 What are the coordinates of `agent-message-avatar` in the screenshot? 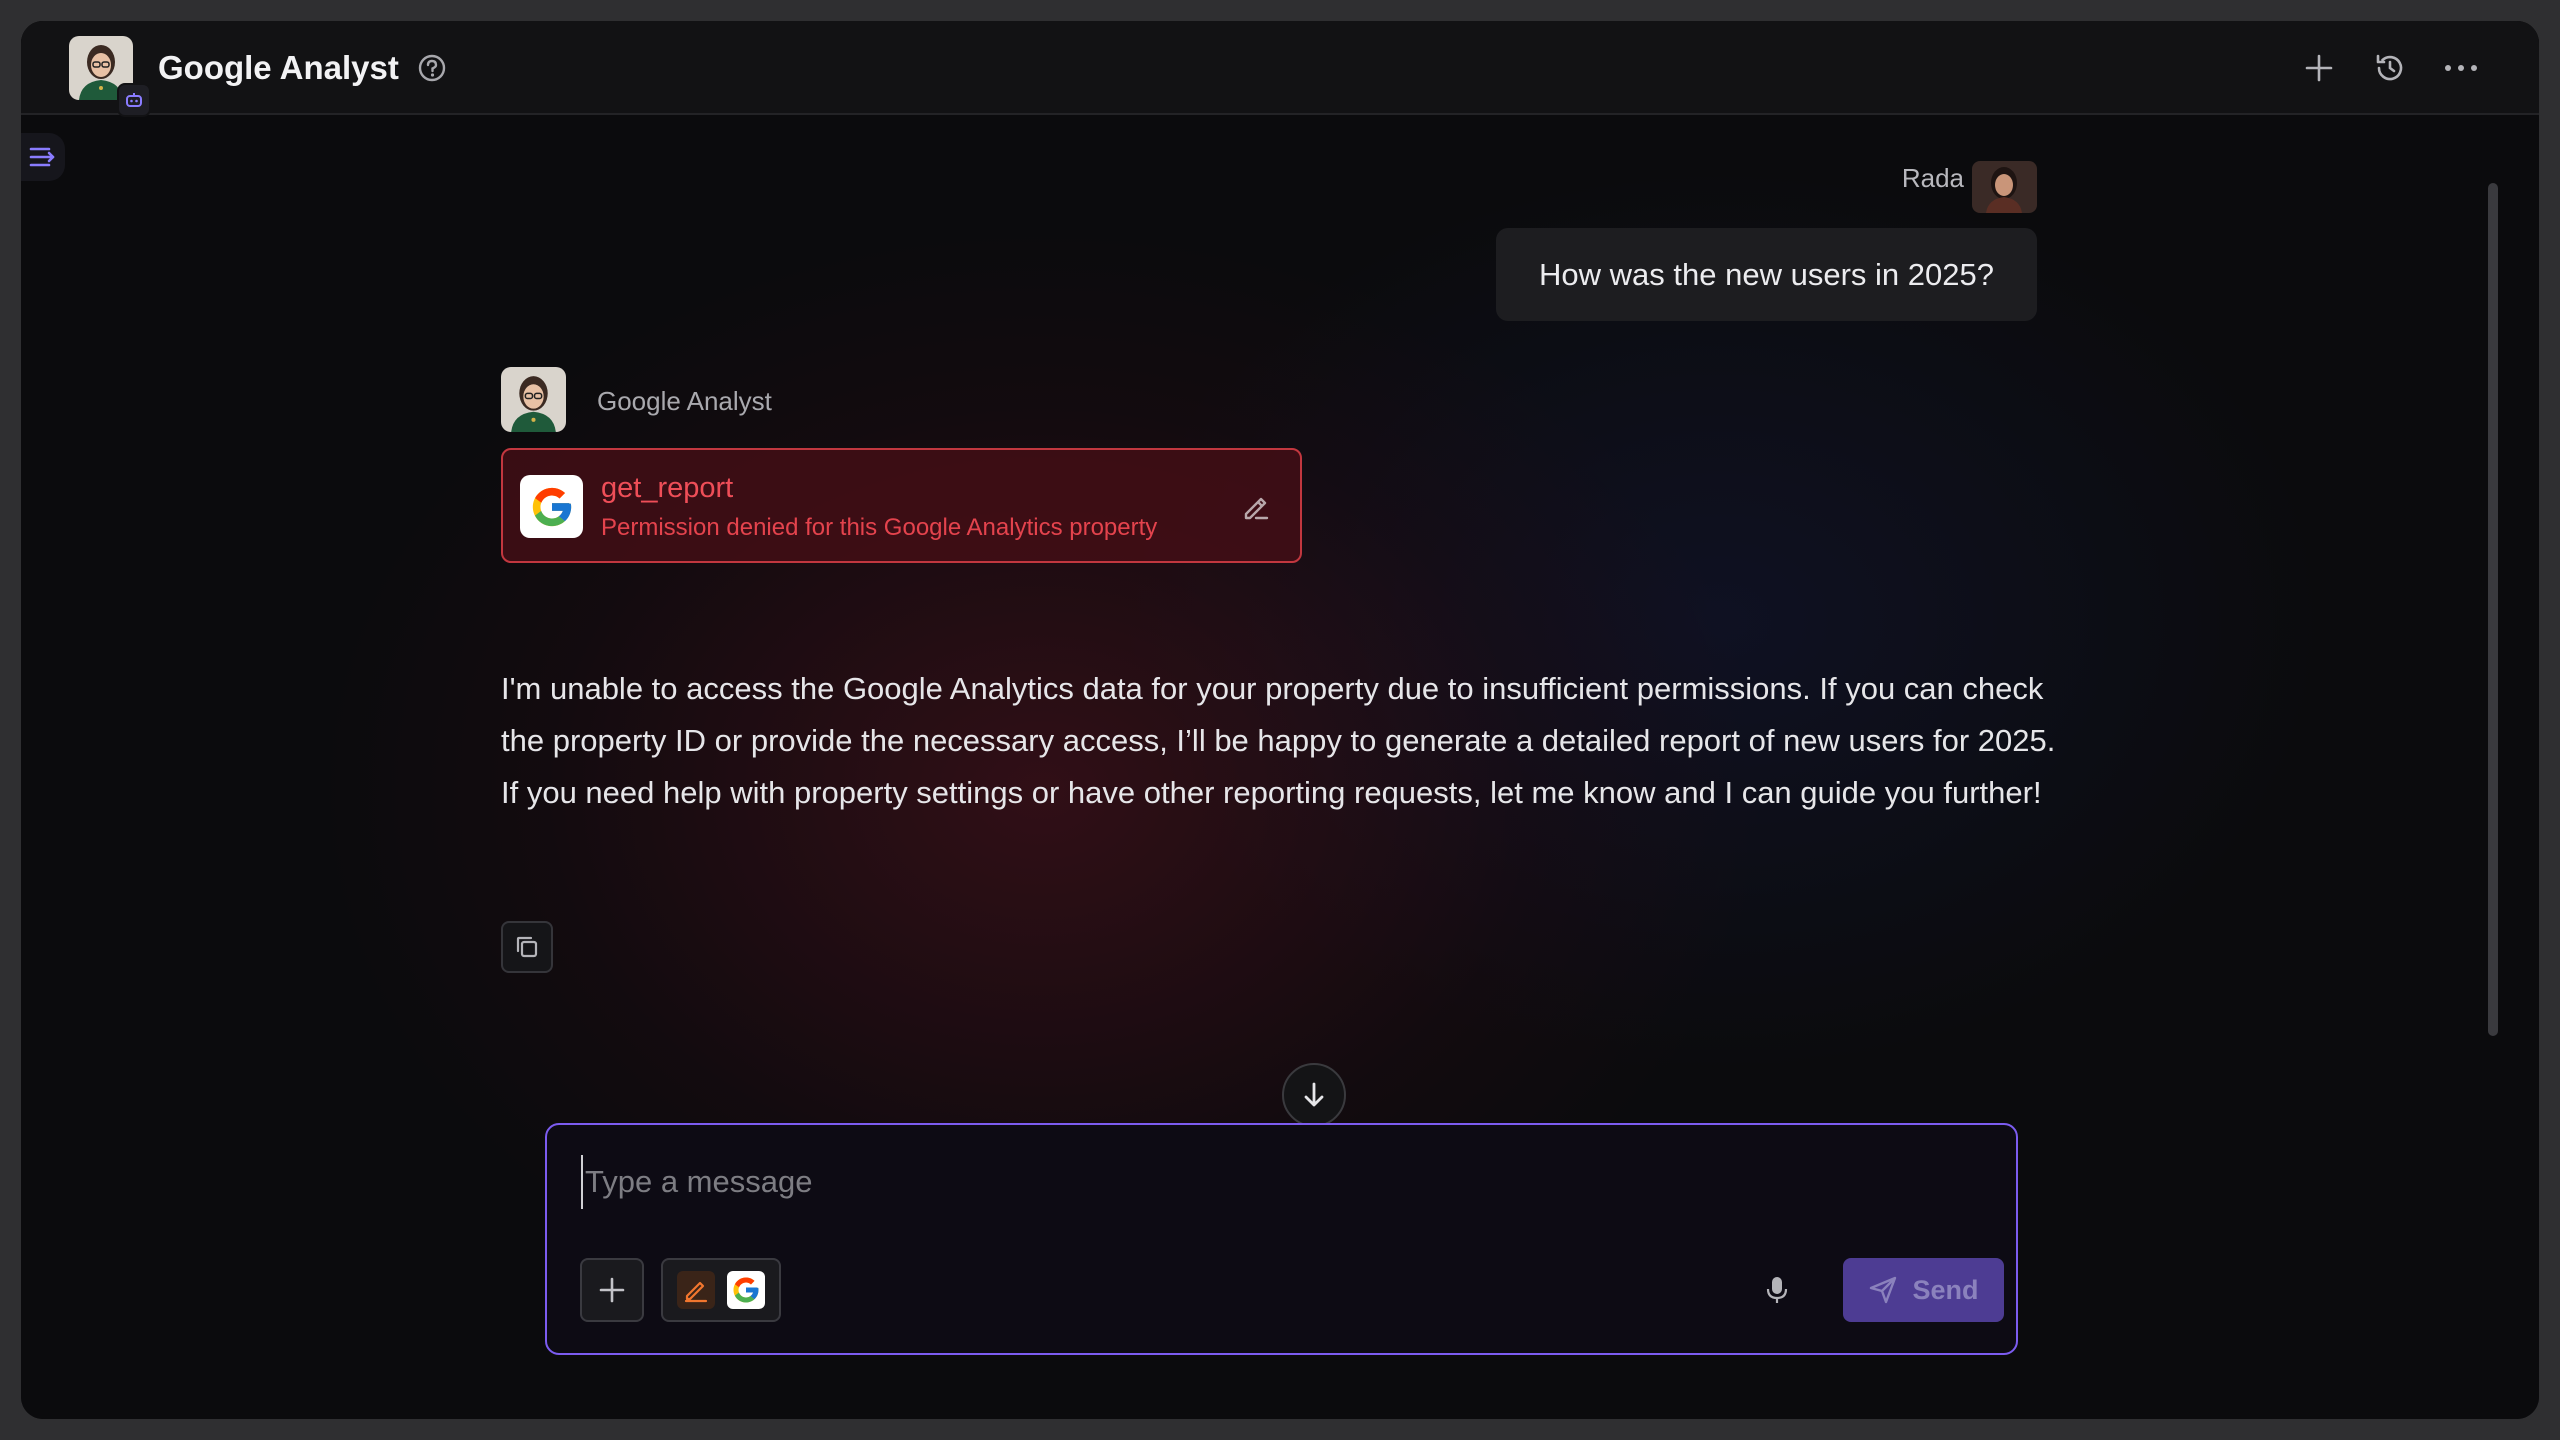 It's located at (533, 399).